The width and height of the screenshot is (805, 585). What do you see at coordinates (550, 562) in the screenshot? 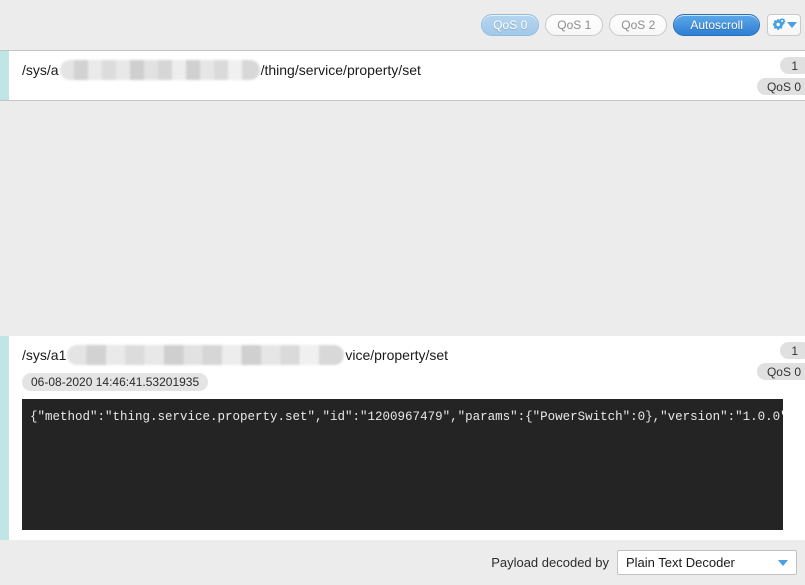
I see `decoder-label: Payload decoded by` at bounding box center [550, 562].